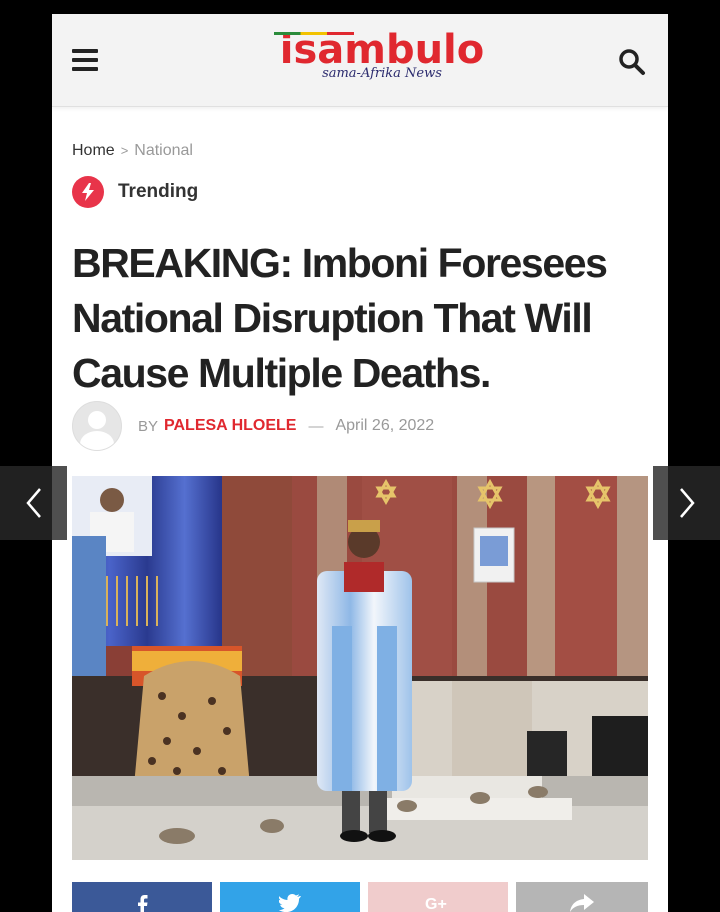 This screenshot has height=912, width=720. What do you see at coordinates (632, 62) in the screenshot?
I see `search-icon` at bounding box center [632, 62].